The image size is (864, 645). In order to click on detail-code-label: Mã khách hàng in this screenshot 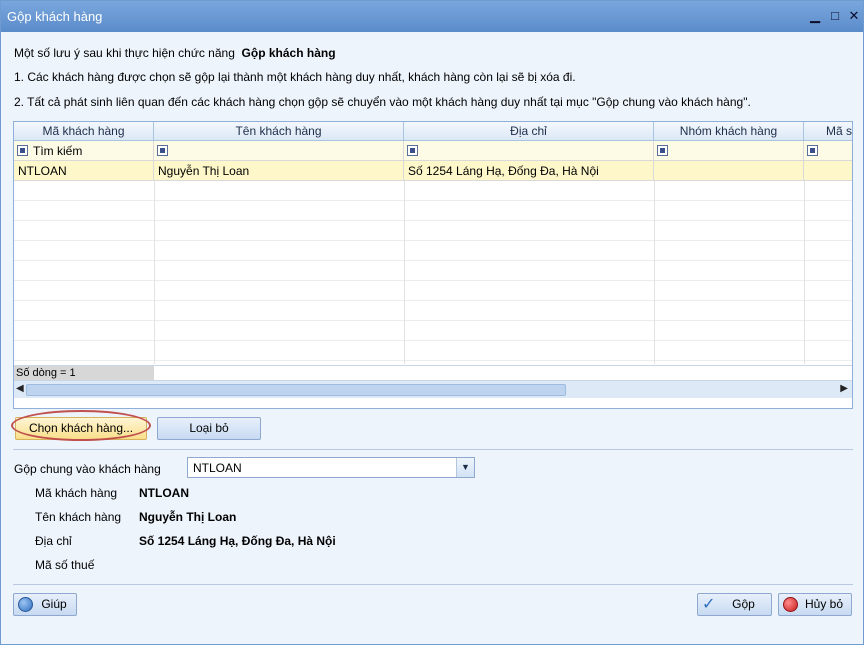, I will do `click(76, 493)`.